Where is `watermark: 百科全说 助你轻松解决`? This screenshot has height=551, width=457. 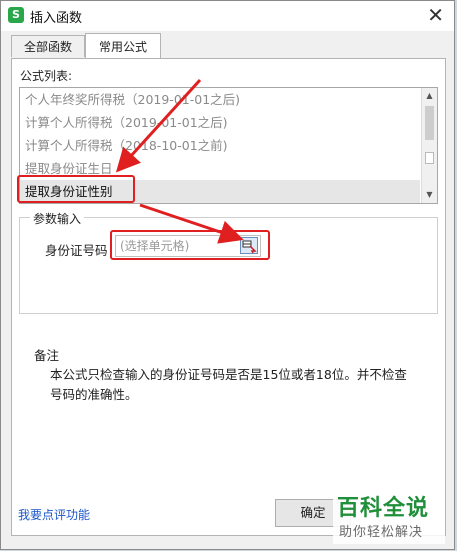
watermark: 百科全说 助你轻松解决 is located at coordinates (389, 516).